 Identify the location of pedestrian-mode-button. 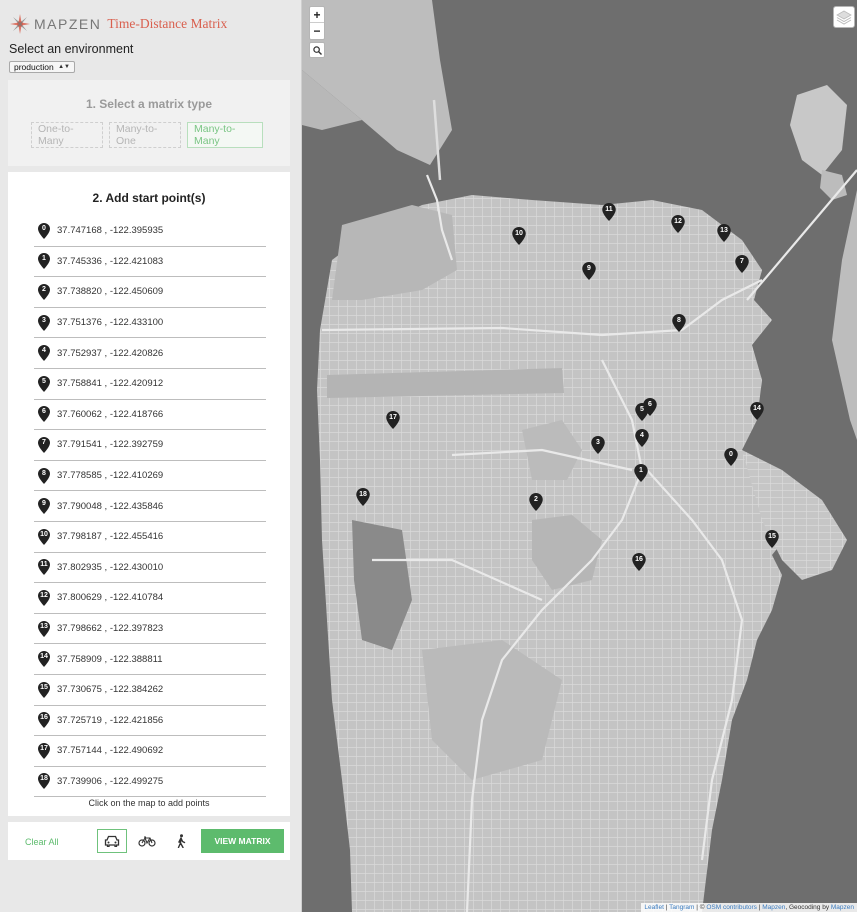
(181, 841).